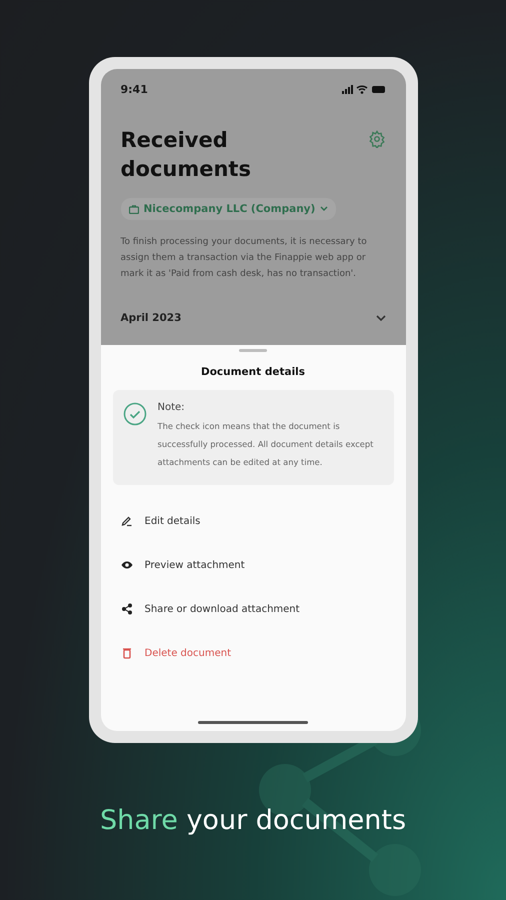 The height and width of the screenshot is (900, 506). What do you see at coordinates (253, 820) in the screenshot?
I see `caption: Share your documents` at bounding box center [253, 820].